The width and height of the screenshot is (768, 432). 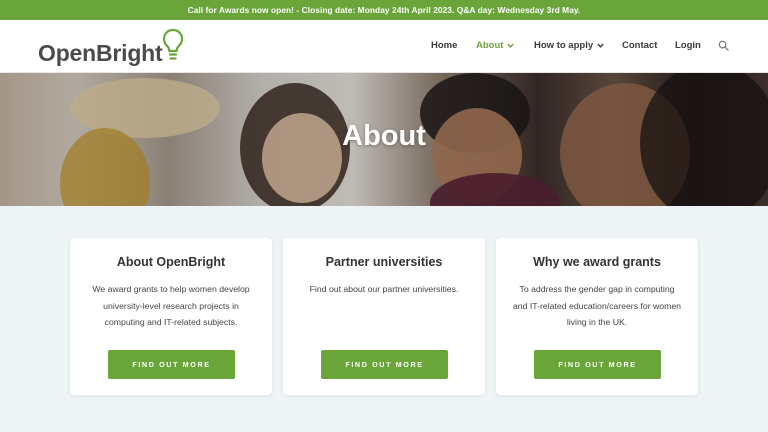 I want to click on nav-home: Home, so click(x=444, y=45).